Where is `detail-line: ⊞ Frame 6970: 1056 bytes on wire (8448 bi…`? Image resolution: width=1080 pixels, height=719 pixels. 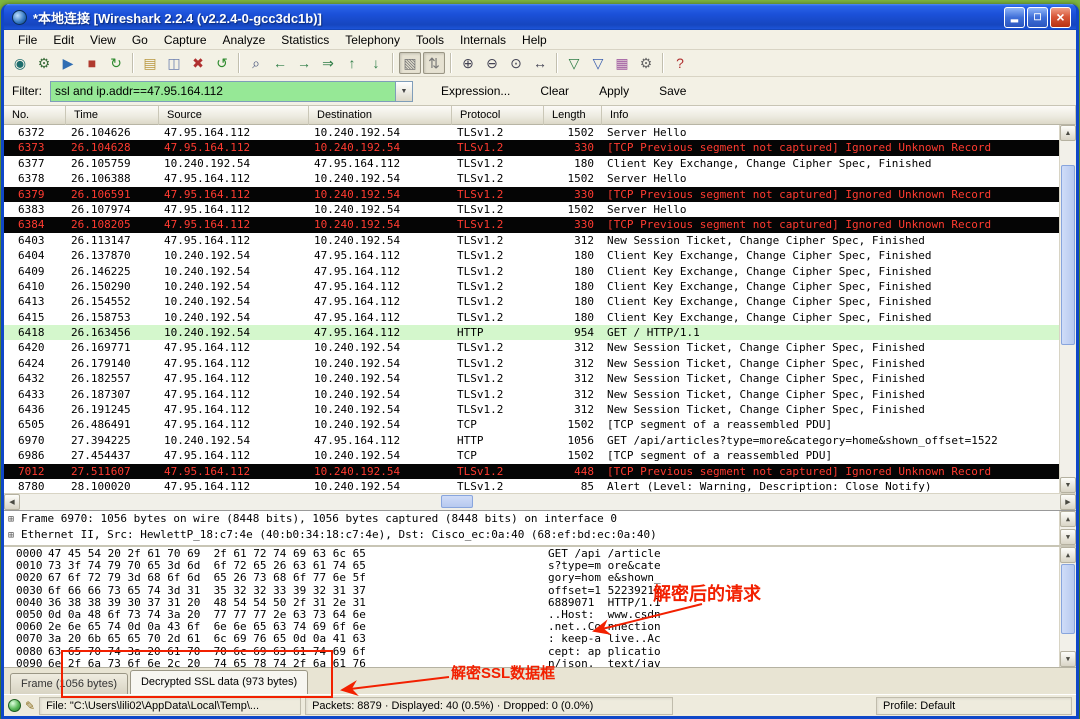 detail-line: ⊞ Frame 6970: 1056 bytes on wire (8448 bi… is located at coordinates (531, 519).